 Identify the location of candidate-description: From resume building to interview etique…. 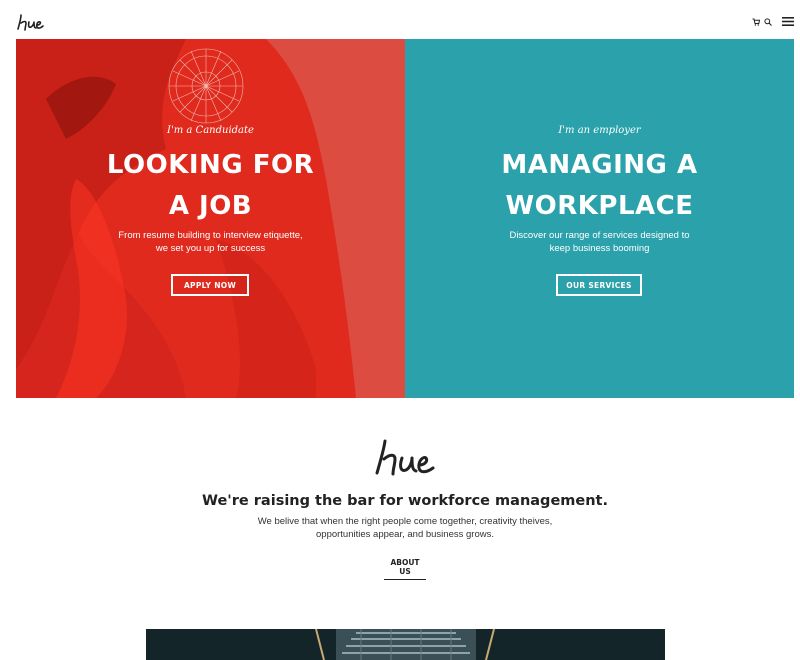
(210, 242).